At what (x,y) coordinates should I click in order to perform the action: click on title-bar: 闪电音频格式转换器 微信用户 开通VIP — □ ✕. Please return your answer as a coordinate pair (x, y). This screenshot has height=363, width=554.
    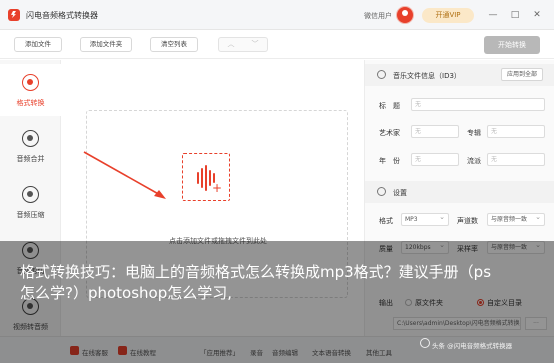
    Looking at the image, I should click on (277, 15).